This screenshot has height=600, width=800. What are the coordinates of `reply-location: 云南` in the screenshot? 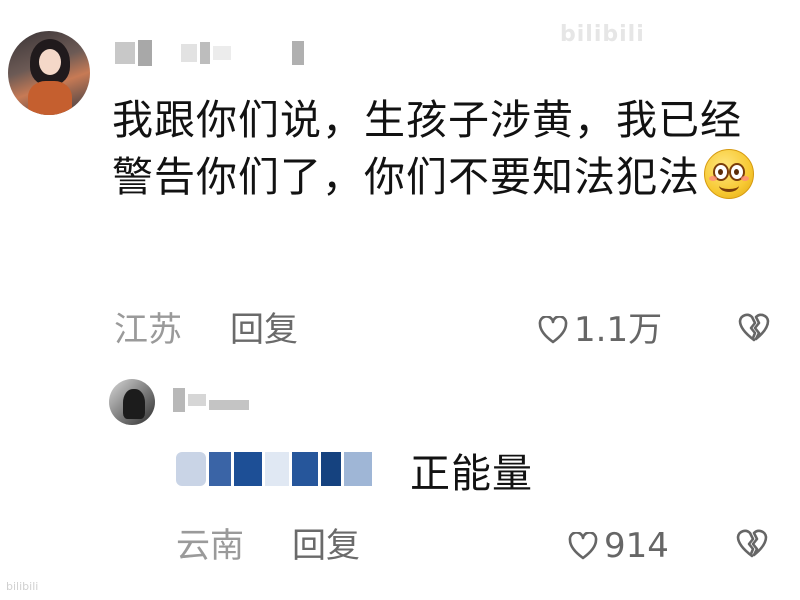 It's located at (210, 546).